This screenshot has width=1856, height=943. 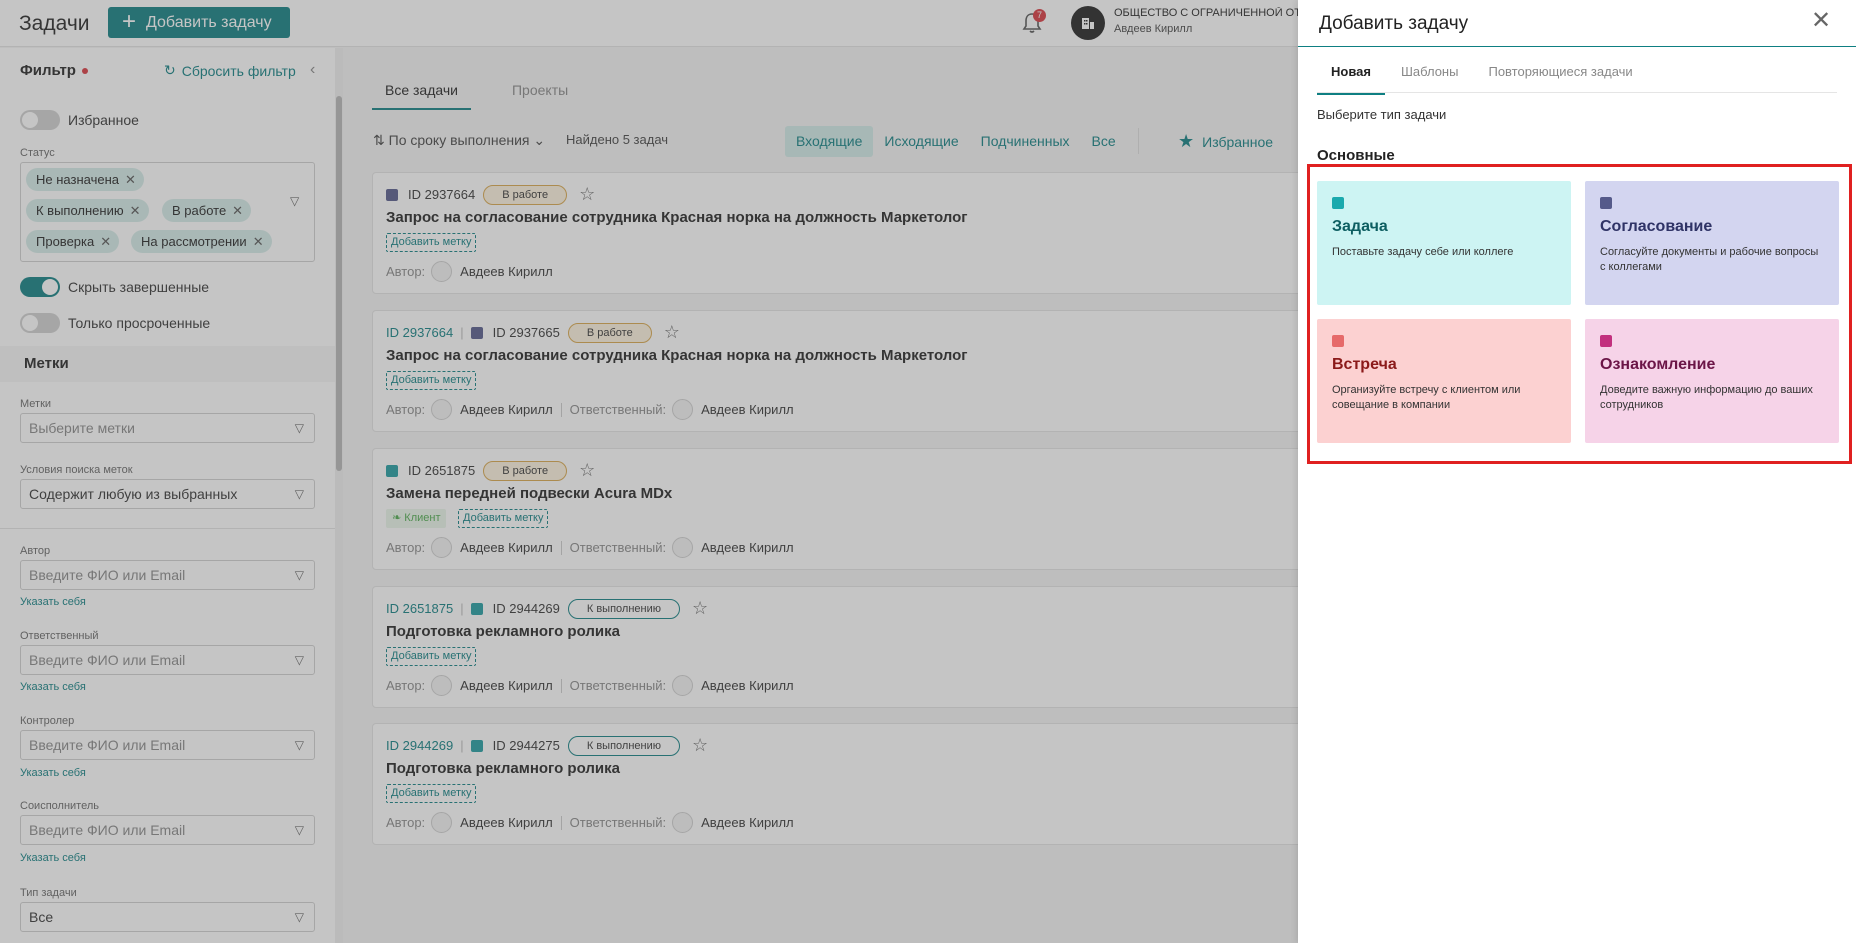 What do you see at coordinates (1423, 252) in the screenshot?
I see `type-card-desc: Поставьте задачу себе или коллеге` at bounding box center [1423, 252].